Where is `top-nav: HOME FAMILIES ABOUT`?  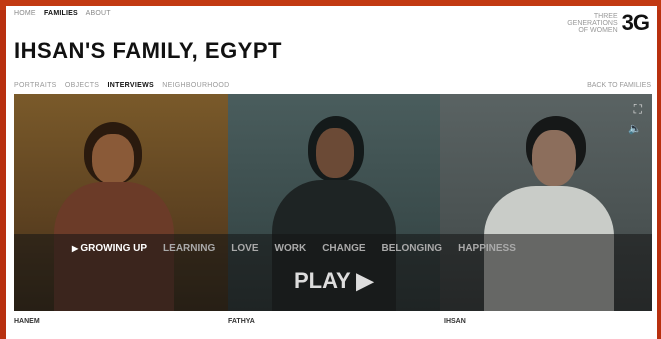 top-nav: HOME FAMILIES ABOUT is located at coordinates (65, 13).